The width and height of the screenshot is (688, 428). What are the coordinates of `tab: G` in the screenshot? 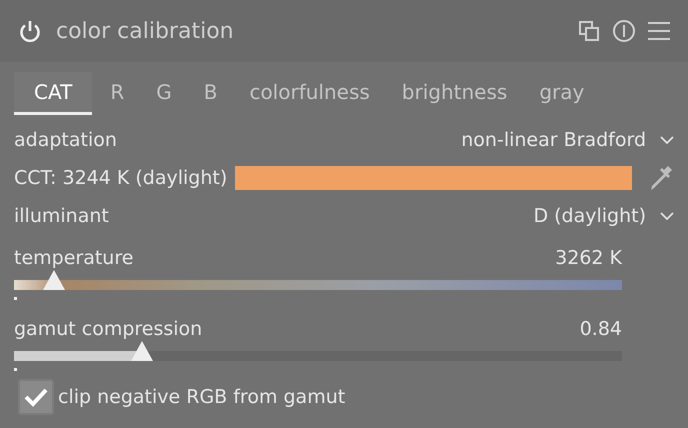 It's located at (164, 93).